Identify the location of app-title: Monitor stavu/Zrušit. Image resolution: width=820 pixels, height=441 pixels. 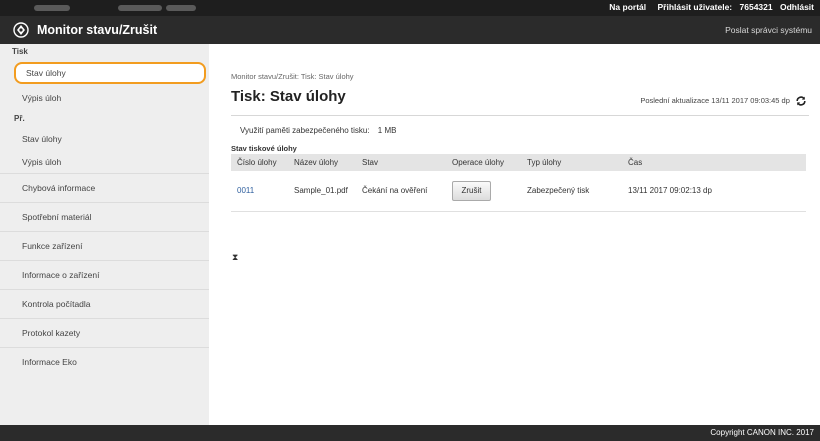
(97, 30).